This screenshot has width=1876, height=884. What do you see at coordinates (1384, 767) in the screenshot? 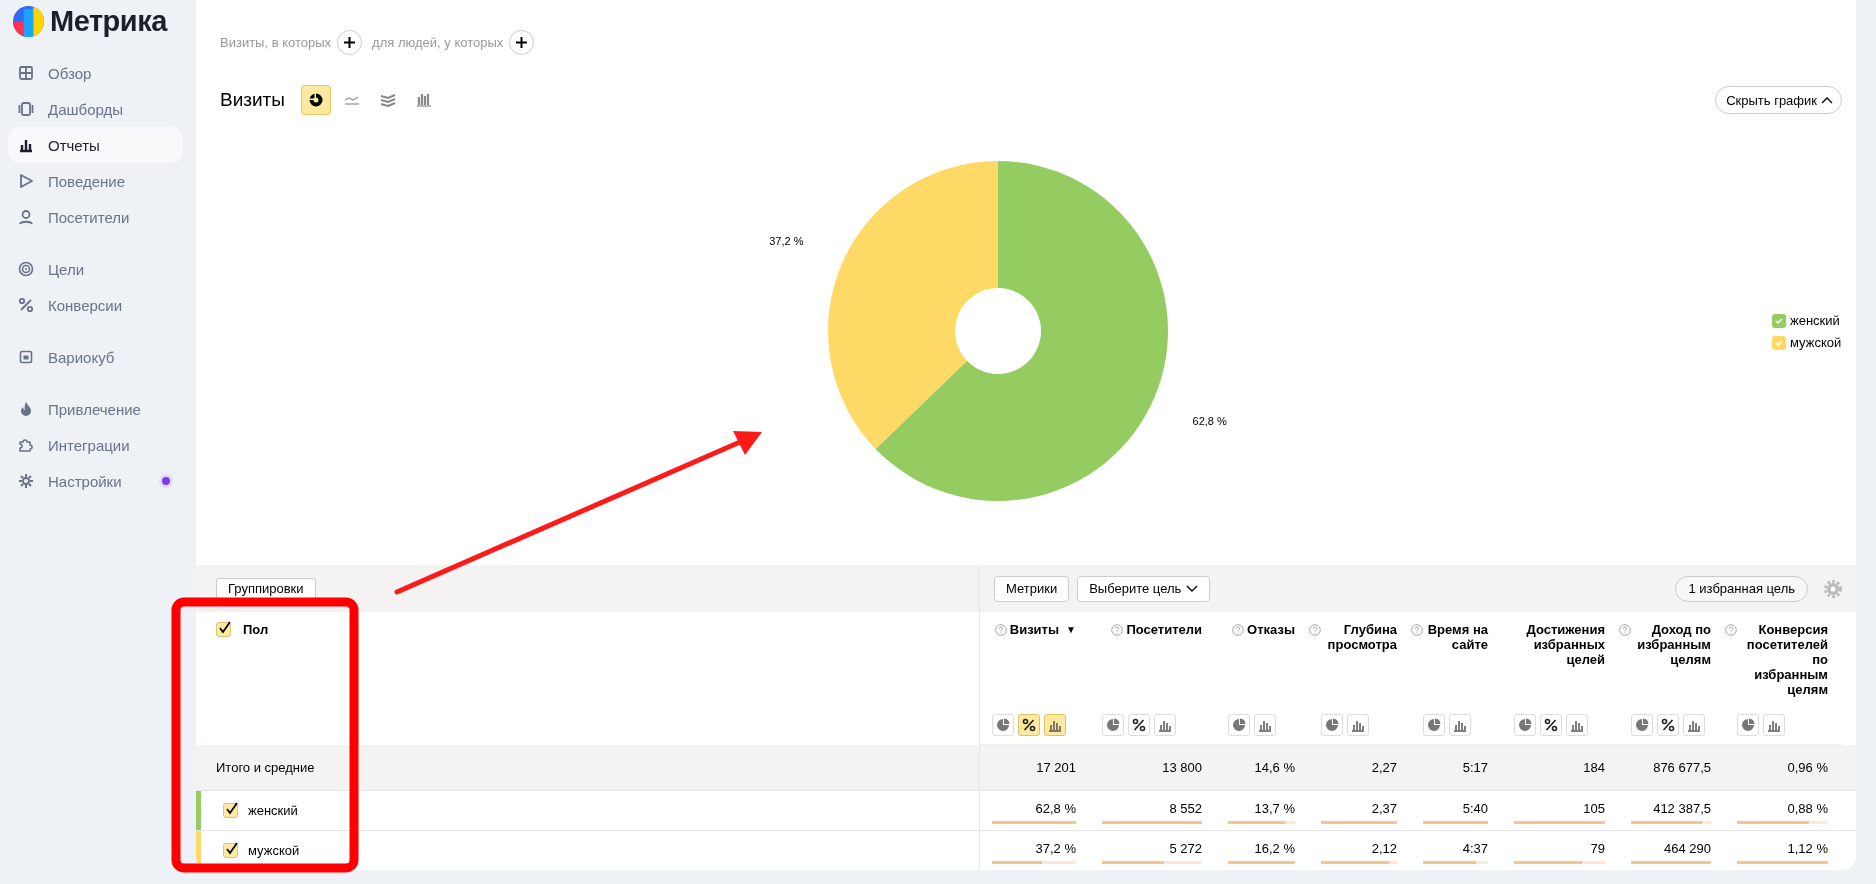
I see `table-cell: 2,27` at bounding box center [1384, 767].